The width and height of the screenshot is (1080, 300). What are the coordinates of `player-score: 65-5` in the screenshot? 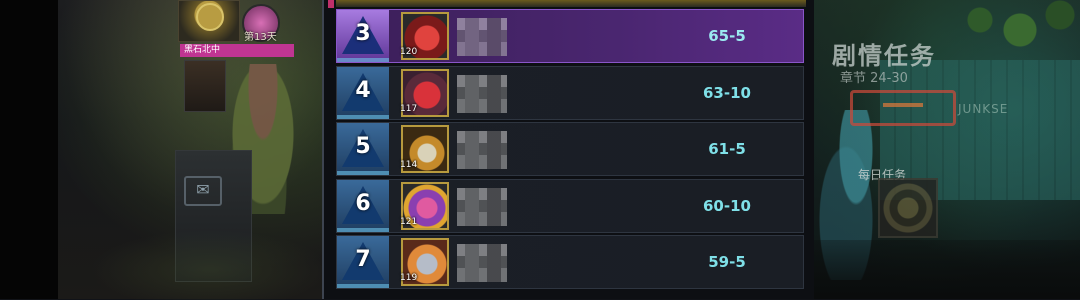 It's located at (727, 36).